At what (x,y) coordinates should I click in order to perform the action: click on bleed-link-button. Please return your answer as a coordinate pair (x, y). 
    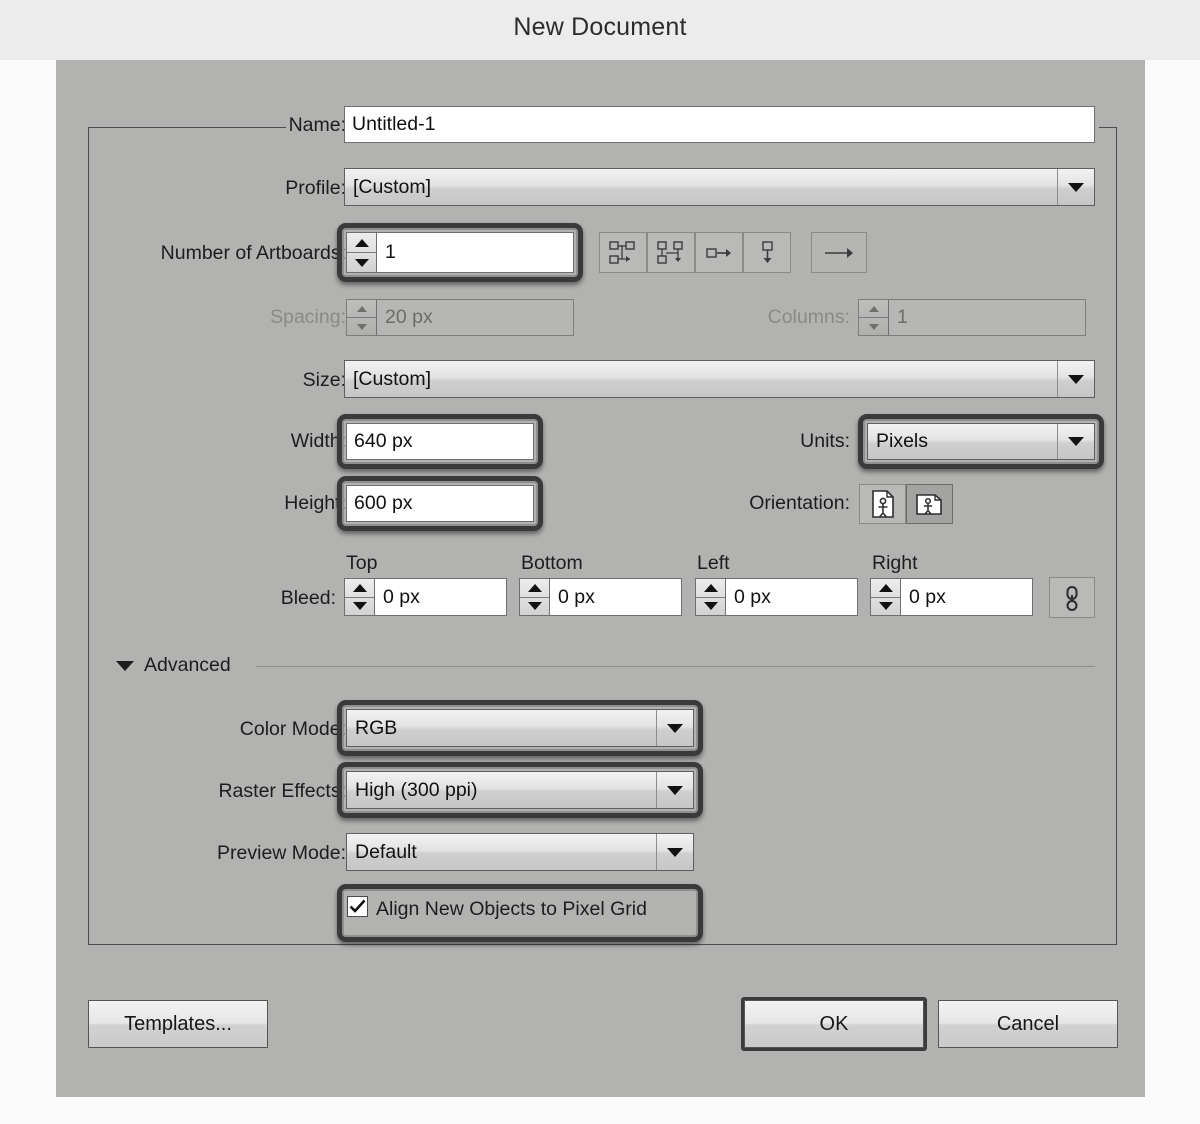
    Looking at the image, I should click on (1072, 597).